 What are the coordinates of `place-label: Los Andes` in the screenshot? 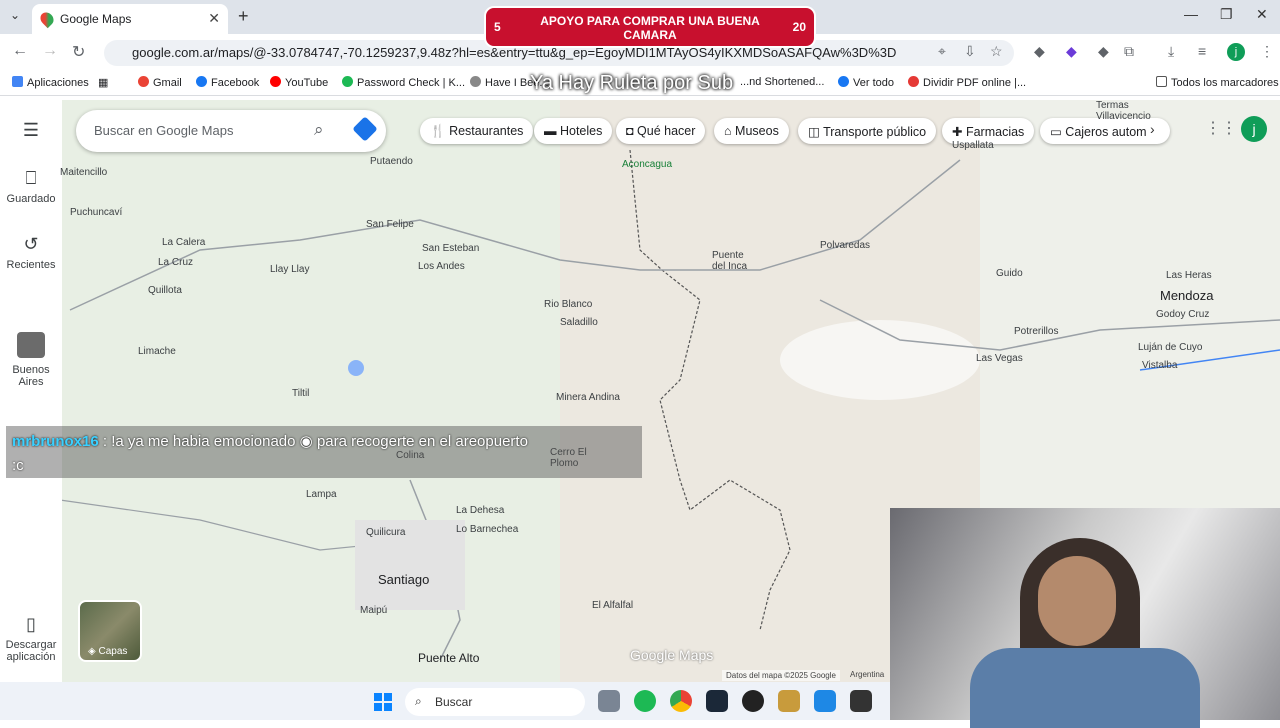 It's located at (441, 266).